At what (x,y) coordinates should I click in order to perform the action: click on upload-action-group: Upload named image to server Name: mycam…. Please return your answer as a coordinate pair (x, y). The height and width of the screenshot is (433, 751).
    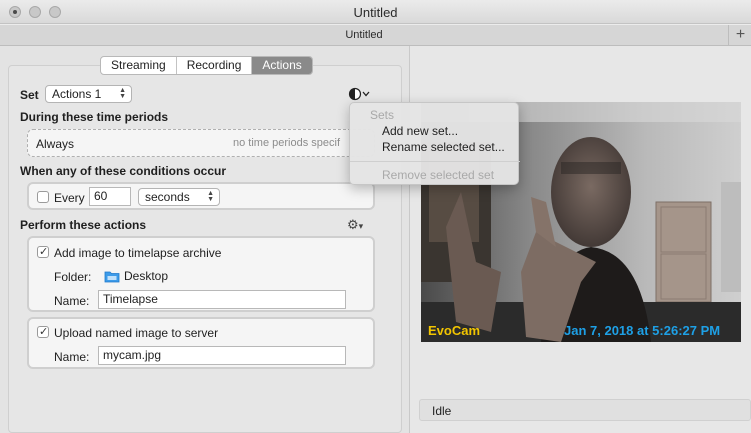
    Looking at the image, I should click on (201, 343).